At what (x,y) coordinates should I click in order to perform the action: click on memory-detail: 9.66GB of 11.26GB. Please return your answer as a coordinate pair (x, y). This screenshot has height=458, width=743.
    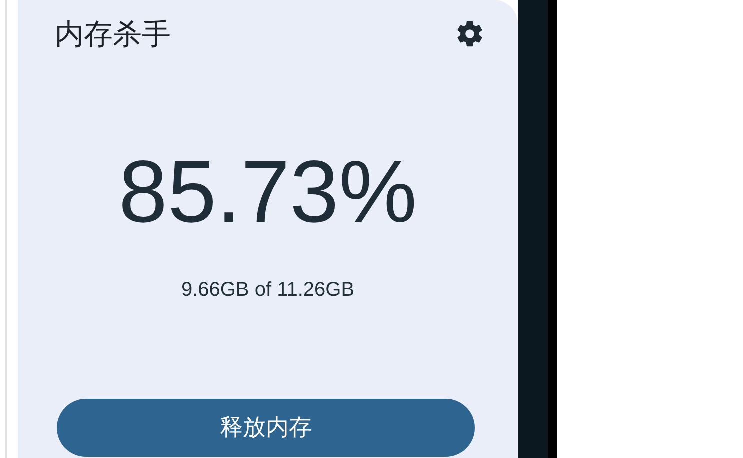
    Looking at the image, I should click on (268, 290).